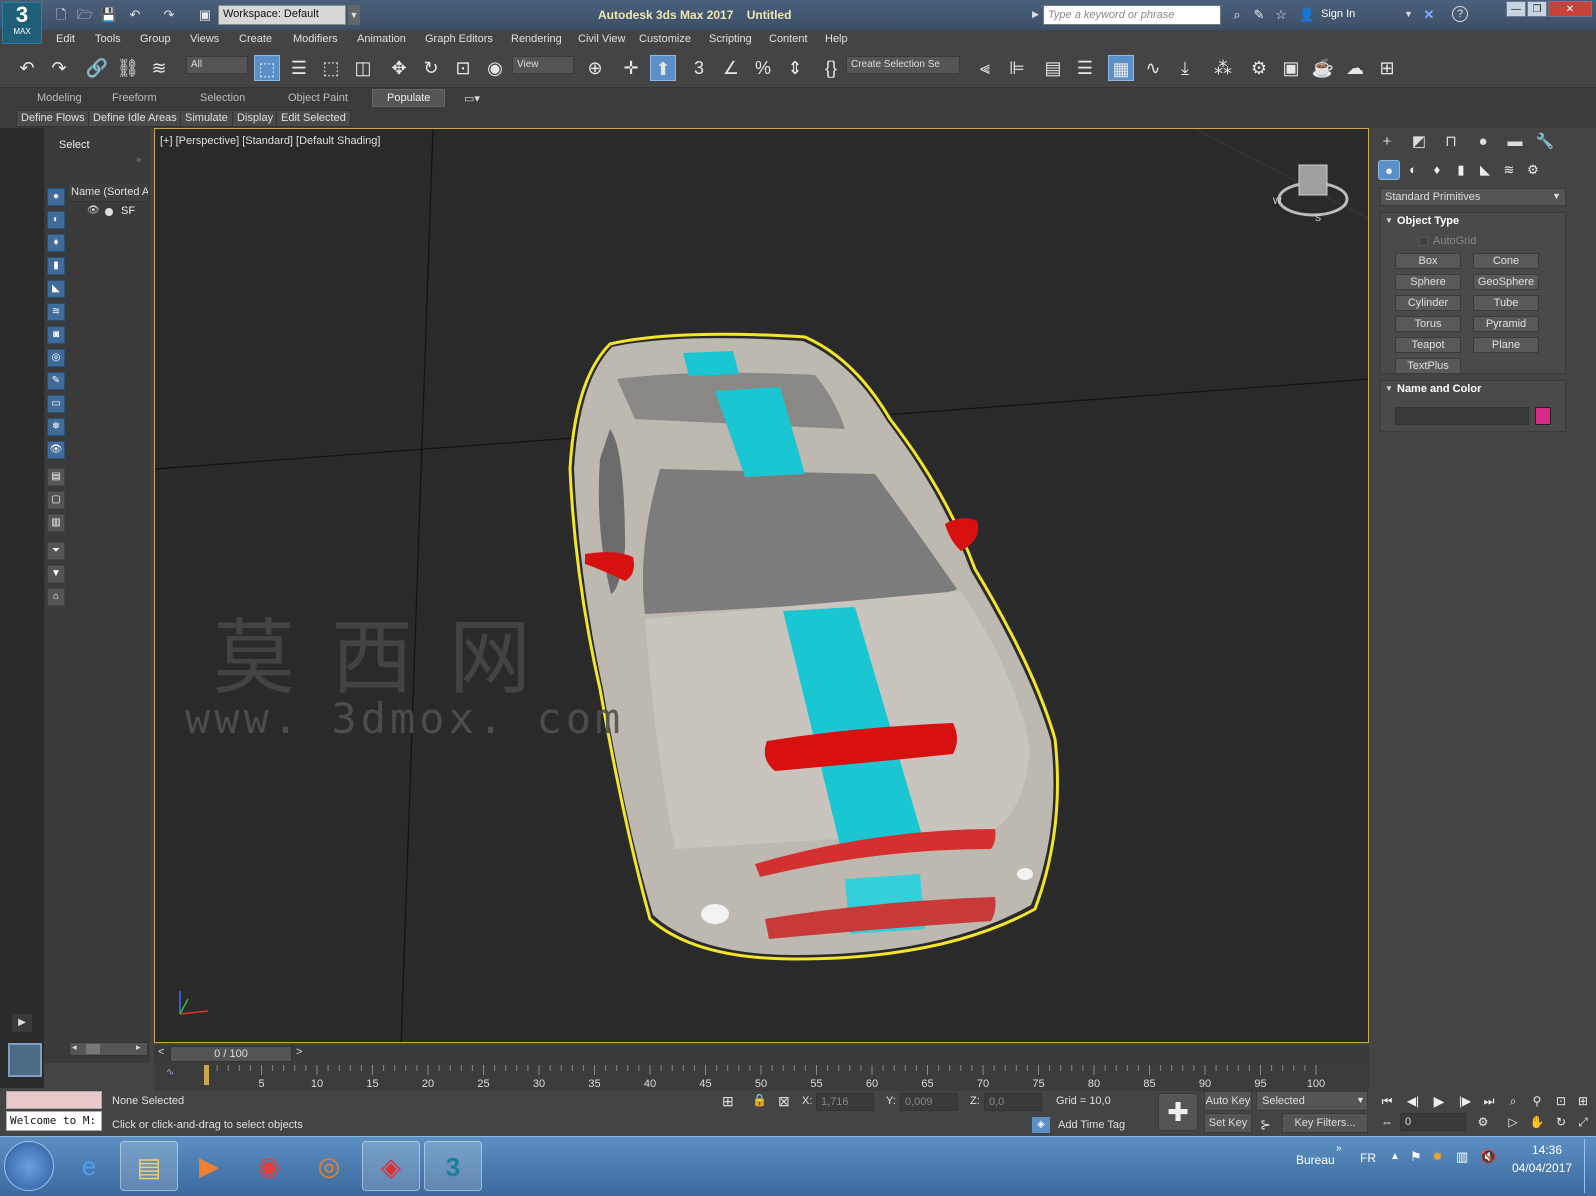  I want to click on cameras-icon: ▮, so click(1461, 170).